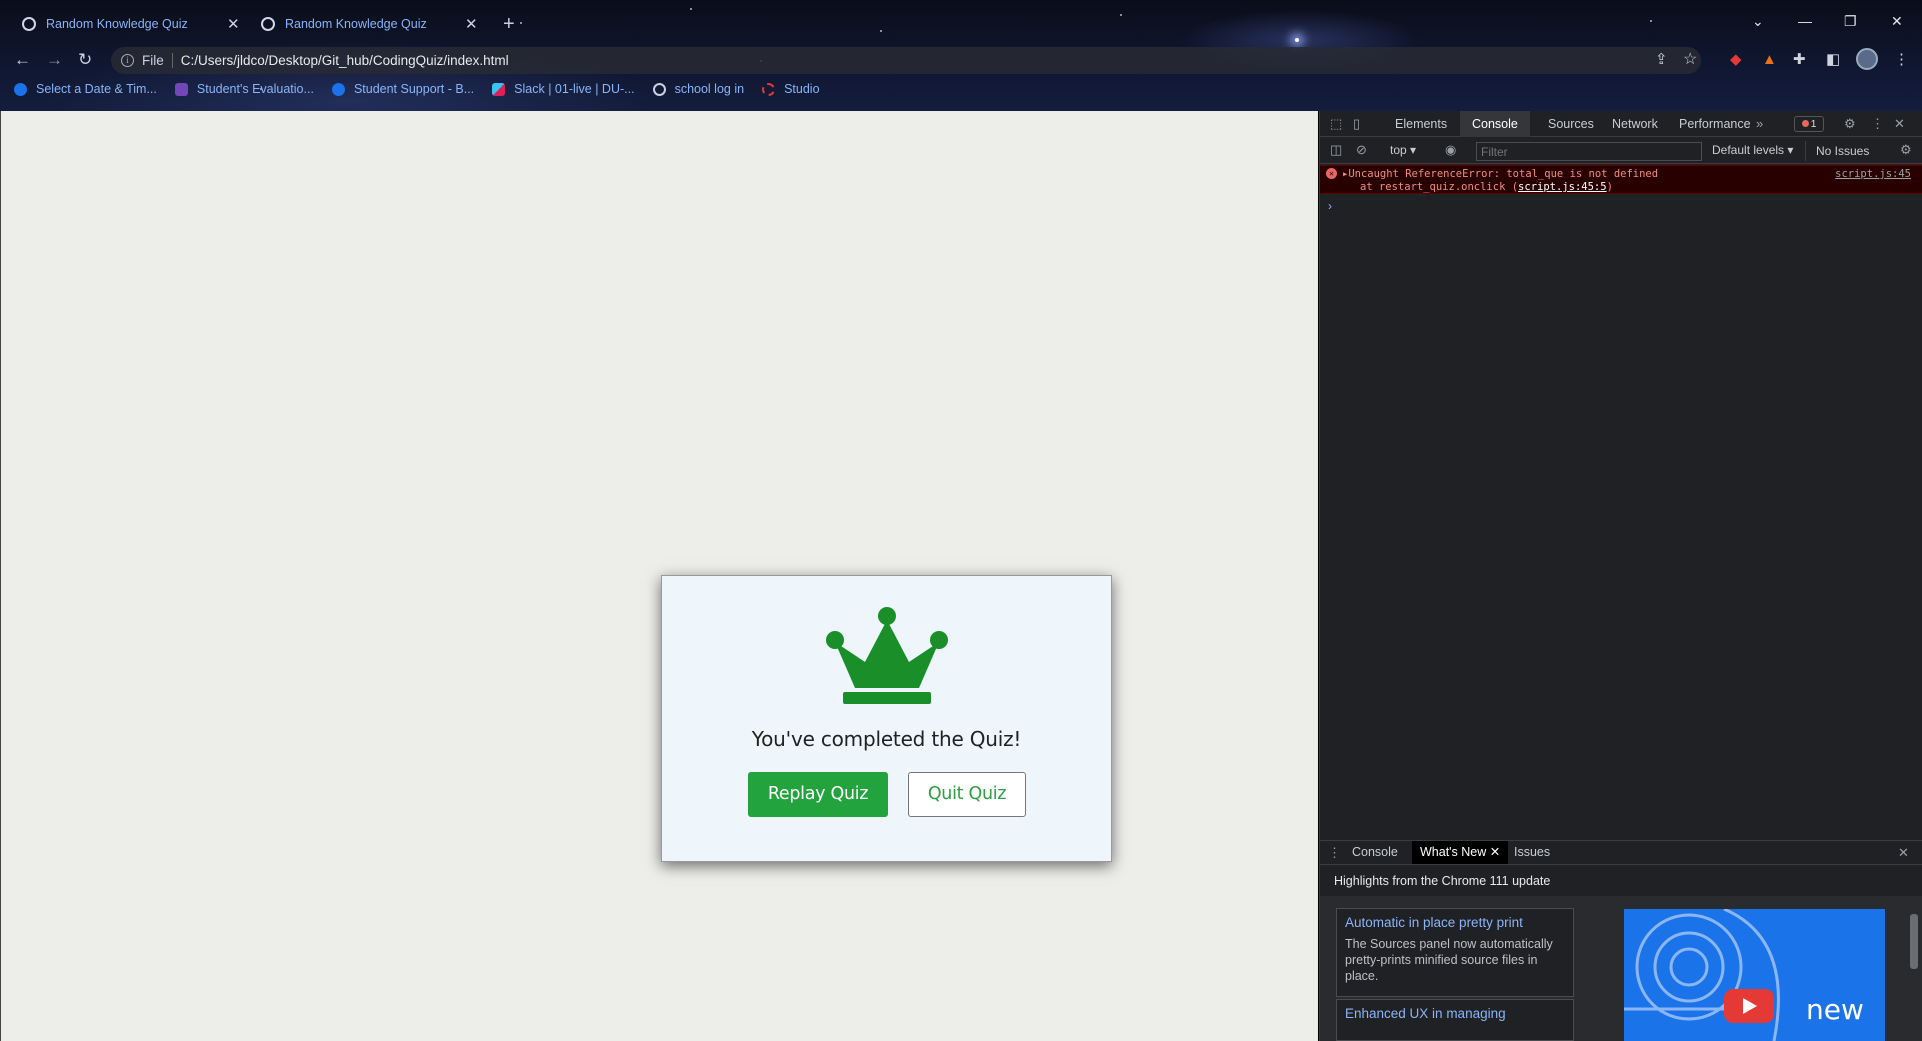 The image size is (1922, 1041). Describe the element at coordinates (1621, 852) in the screenshot. I see `drawer-tabbar: ⋮ Console What's New ✕ Issues ✕` at that location.